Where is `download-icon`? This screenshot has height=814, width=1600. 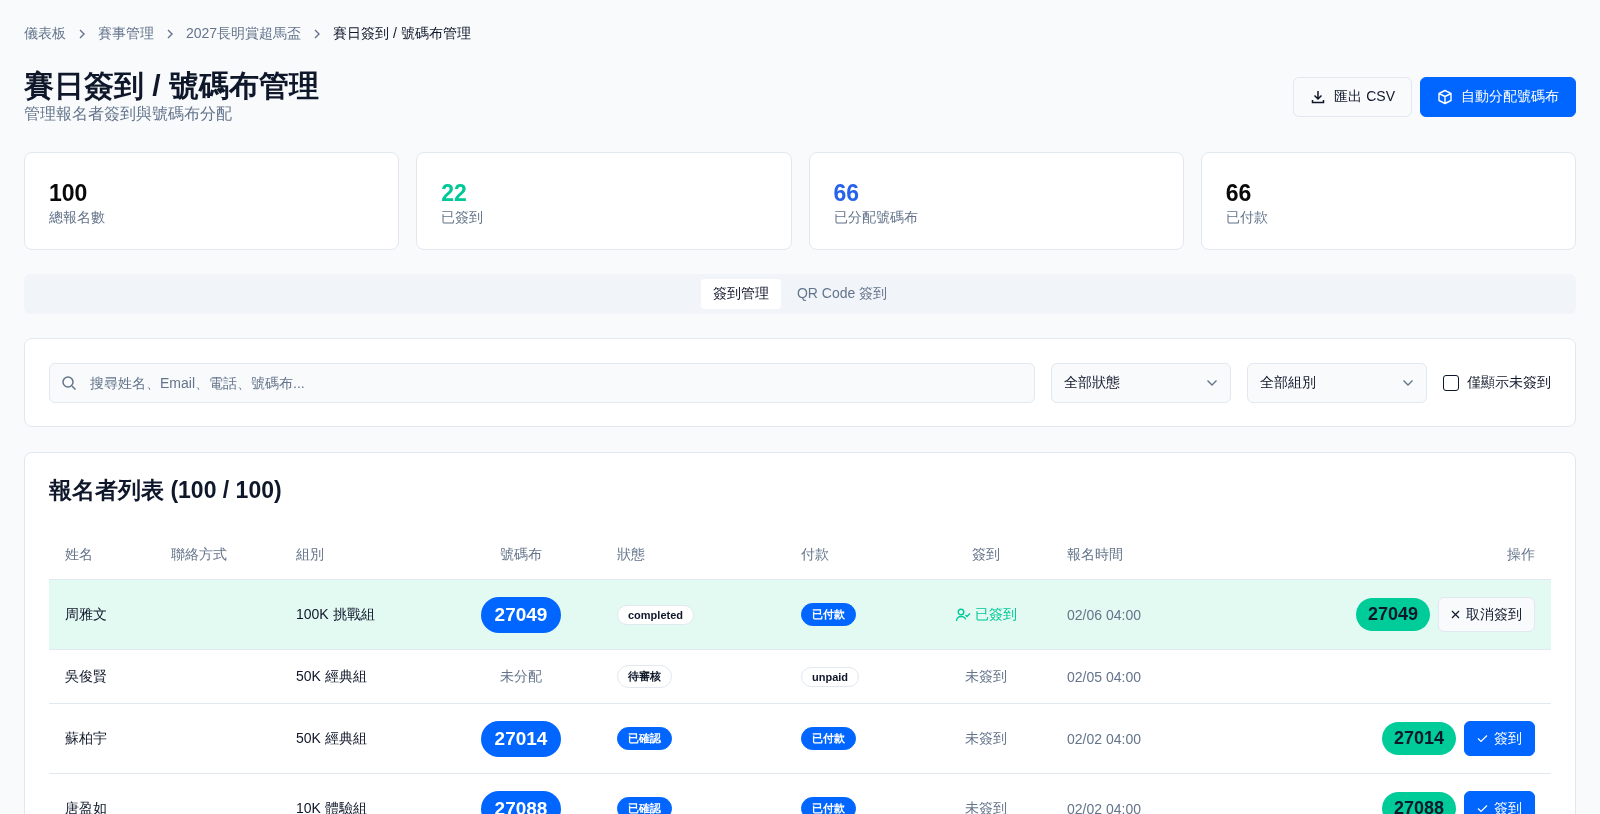
download-icon is located at coordinates (1318, 97).